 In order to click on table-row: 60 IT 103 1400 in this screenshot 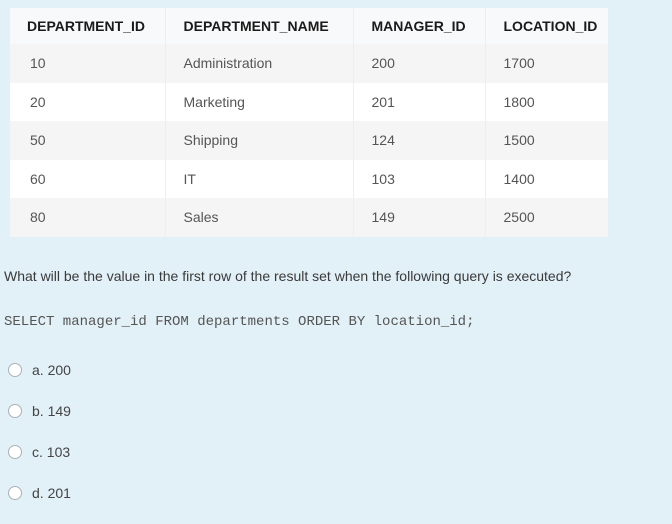, I will do `click(309, 178)`.